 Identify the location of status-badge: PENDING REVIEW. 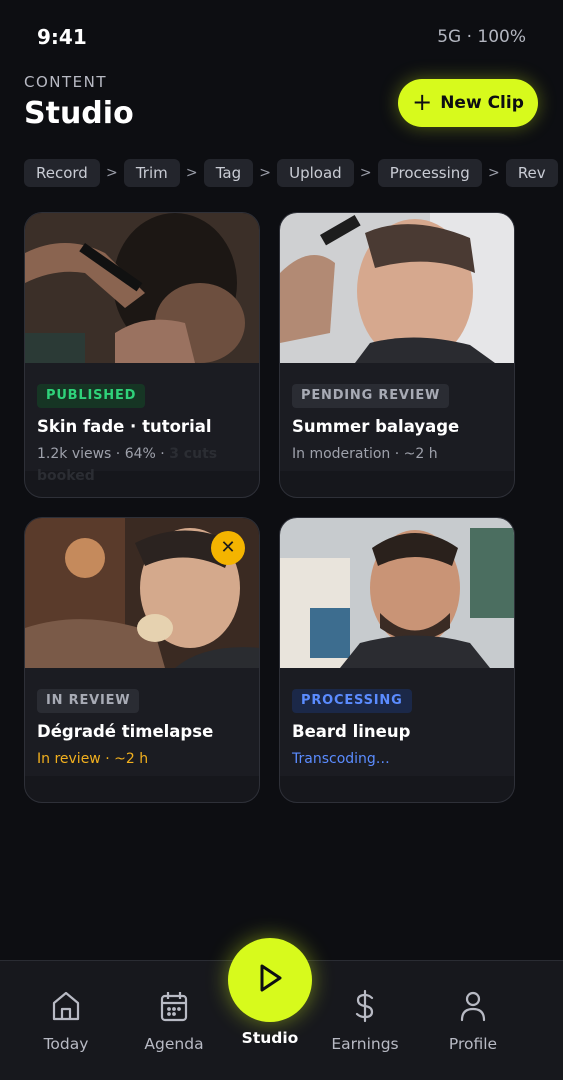
(371, 396).